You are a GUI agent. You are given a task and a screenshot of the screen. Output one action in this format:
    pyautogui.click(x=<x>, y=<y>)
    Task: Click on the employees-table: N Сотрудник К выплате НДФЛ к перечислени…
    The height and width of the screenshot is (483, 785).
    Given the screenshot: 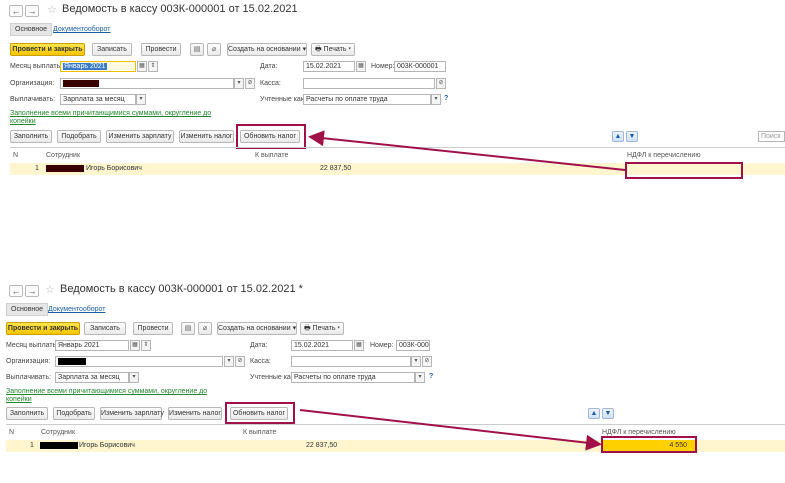 What is the action you would take?
    pyautogui.click(x=395, y=453)
    